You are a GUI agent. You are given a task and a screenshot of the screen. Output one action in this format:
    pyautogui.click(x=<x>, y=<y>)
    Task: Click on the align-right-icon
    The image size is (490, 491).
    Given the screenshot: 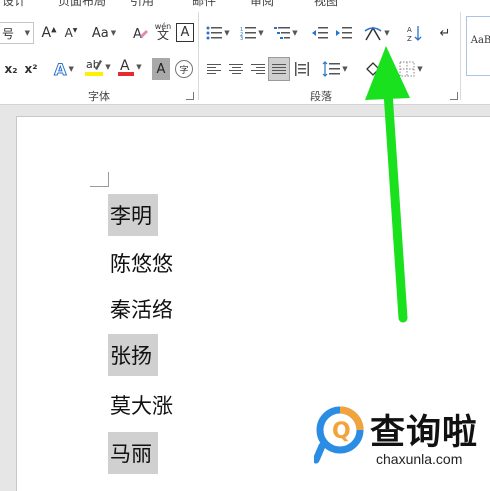 What is the action you would take?
    pyautogui.click(x=258, y=69)
    